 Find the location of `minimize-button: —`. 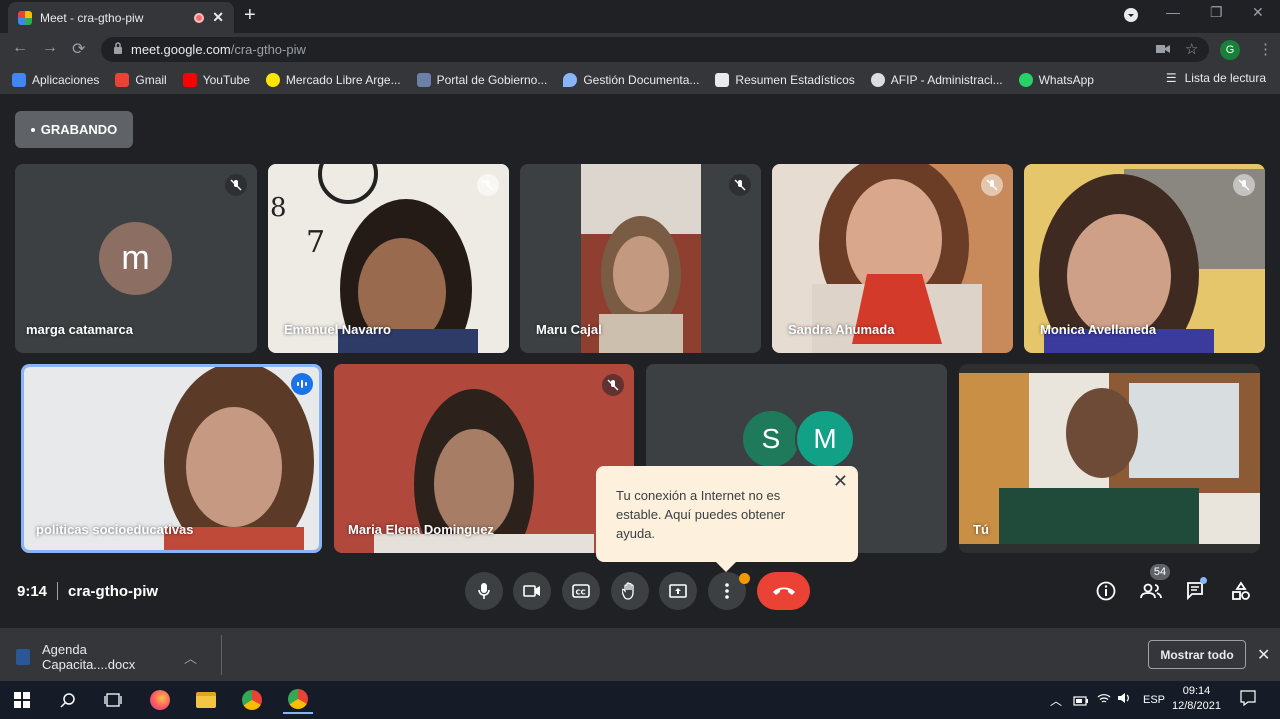

minimize-button: — is located at coordinates (1173, 12).